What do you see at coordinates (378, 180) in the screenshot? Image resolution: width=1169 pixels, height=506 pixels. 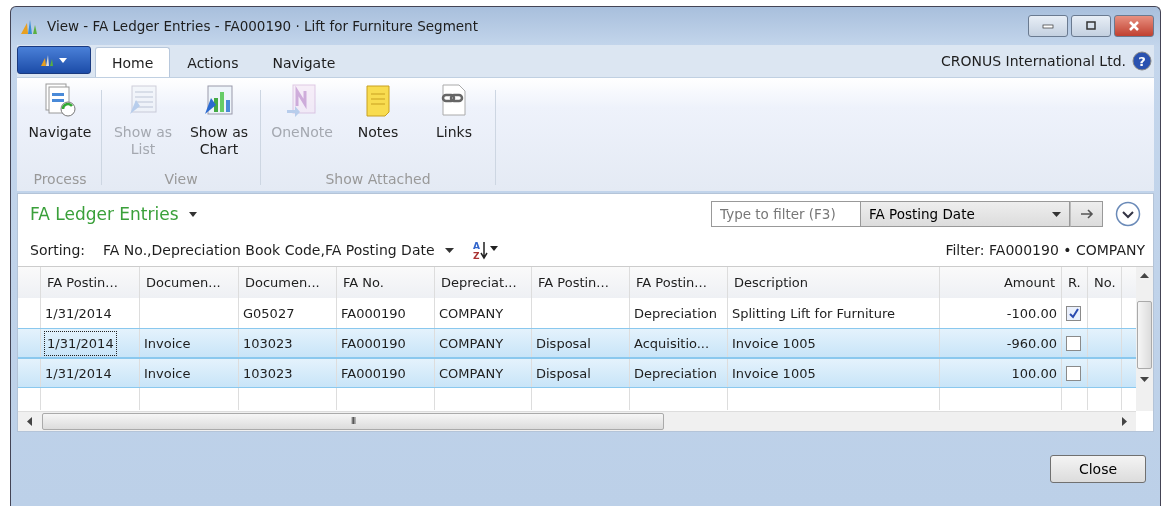 I see `ribbon-group-label: Show Attached` at bounding box center [378, 180].